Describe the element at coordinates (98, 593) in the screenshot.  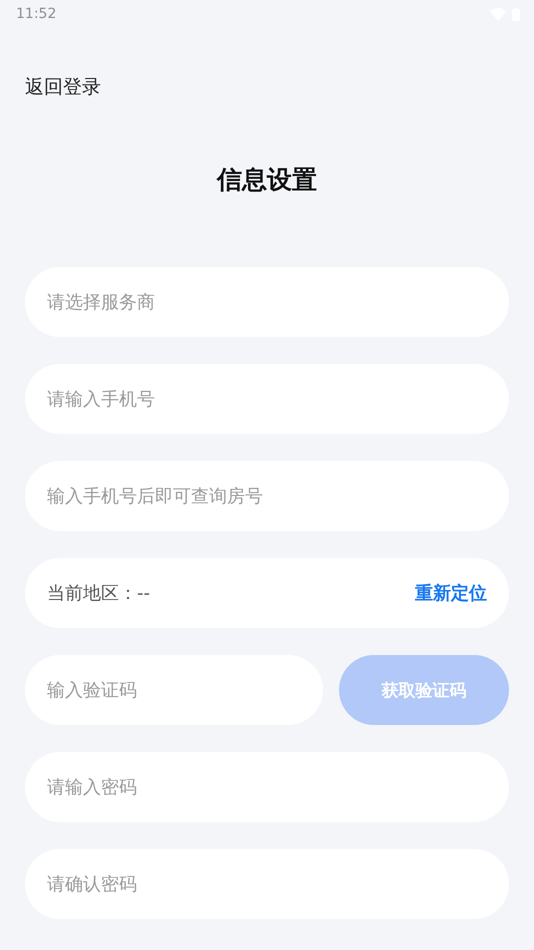
I see `current-region-text: 当前地区：--` at that location.